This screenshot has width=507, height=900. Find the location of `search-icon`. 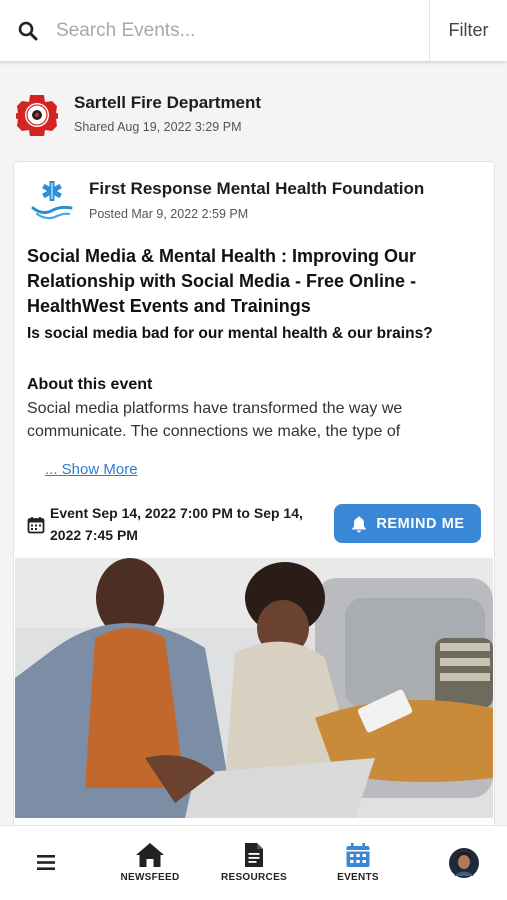

search-icon is located at coordinates (28, 31).